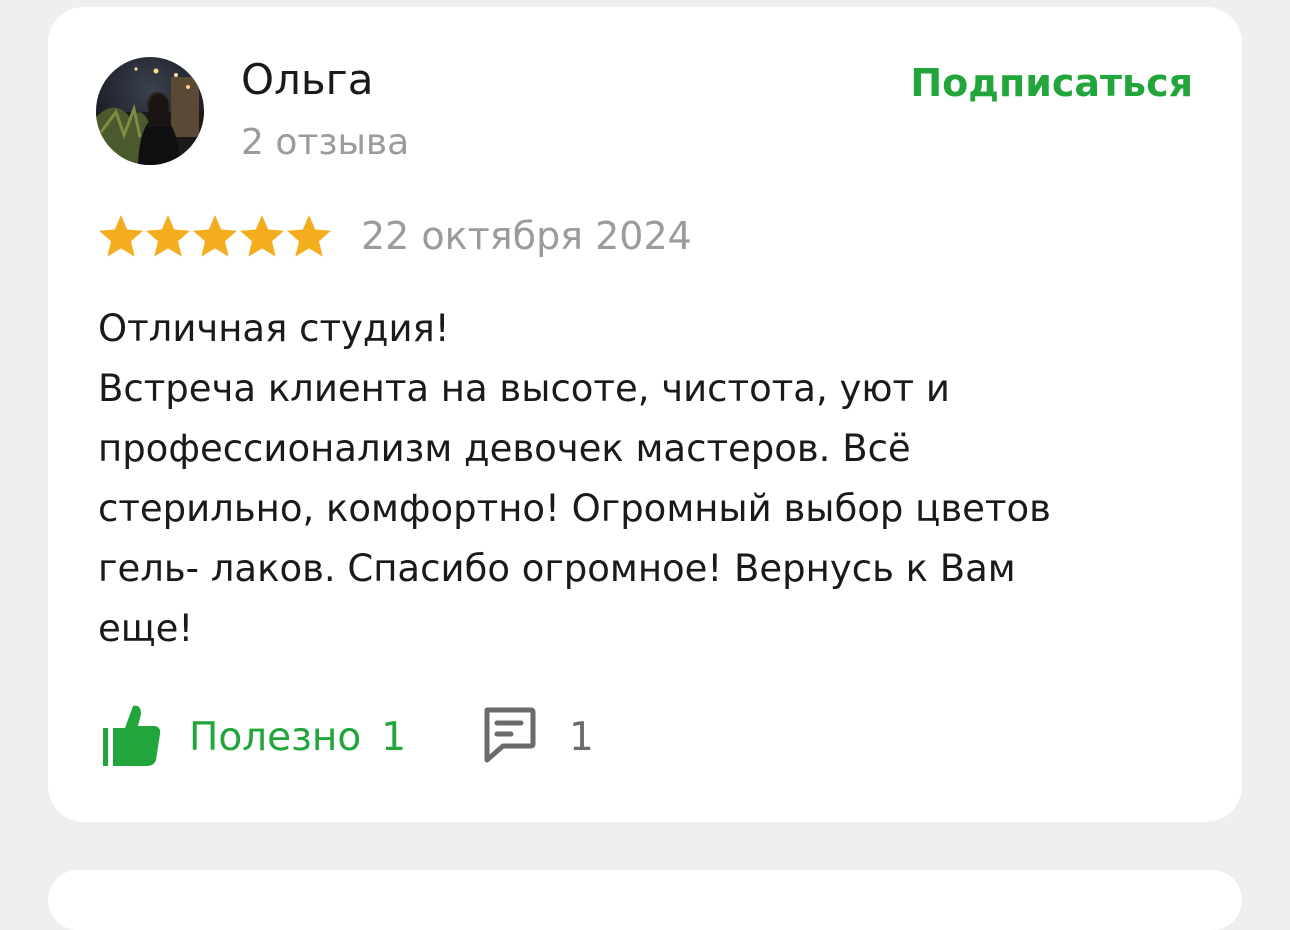  What do you see at coordinates (526, 236) in the screenshot?
I see `review-date: 22 октября 2024` at bounding box center [526, 236].